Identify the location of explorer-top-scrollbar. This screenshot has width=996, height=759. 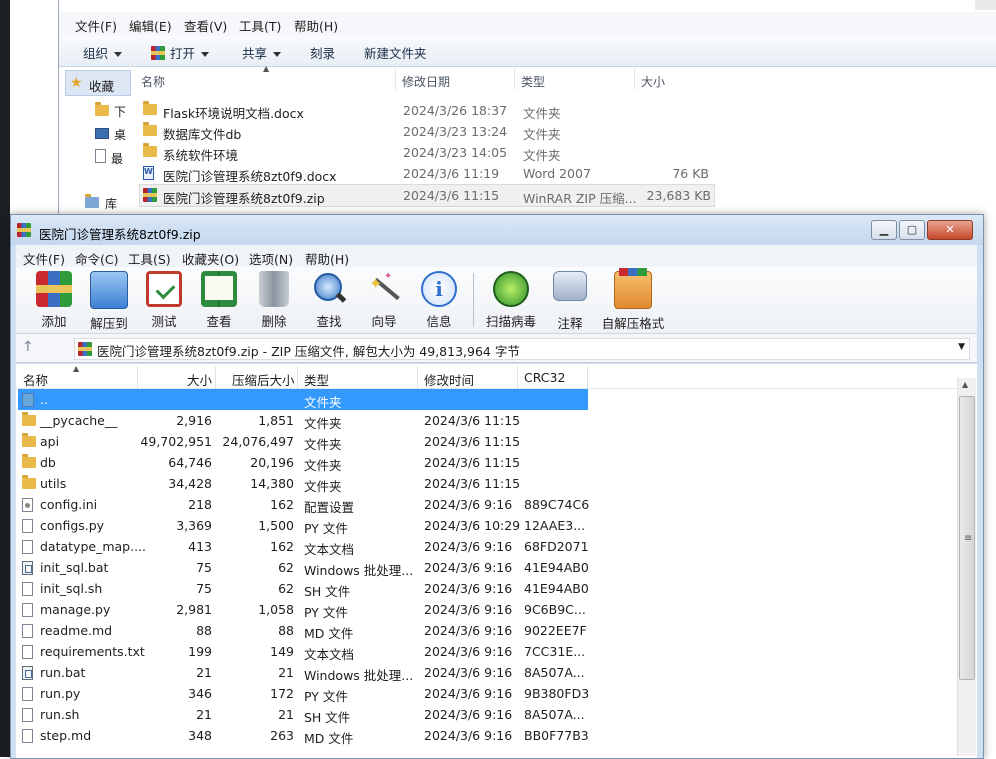
(985, 5).